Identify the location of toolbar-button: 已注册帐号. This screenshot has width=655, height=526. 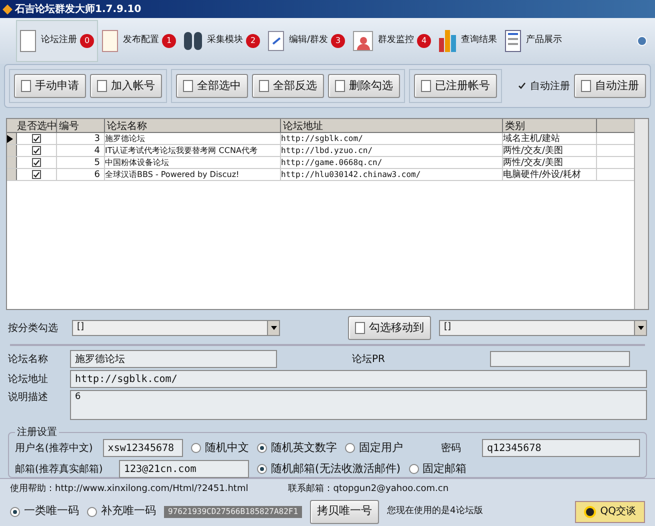
(455, 86).